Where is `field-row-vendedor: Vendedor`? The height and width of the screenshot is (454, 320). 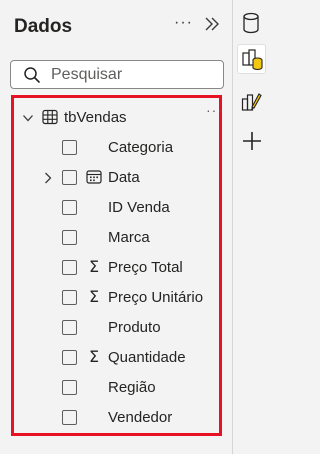
field-row-vendedor: Vendedor is located at coordinates (116, 418).